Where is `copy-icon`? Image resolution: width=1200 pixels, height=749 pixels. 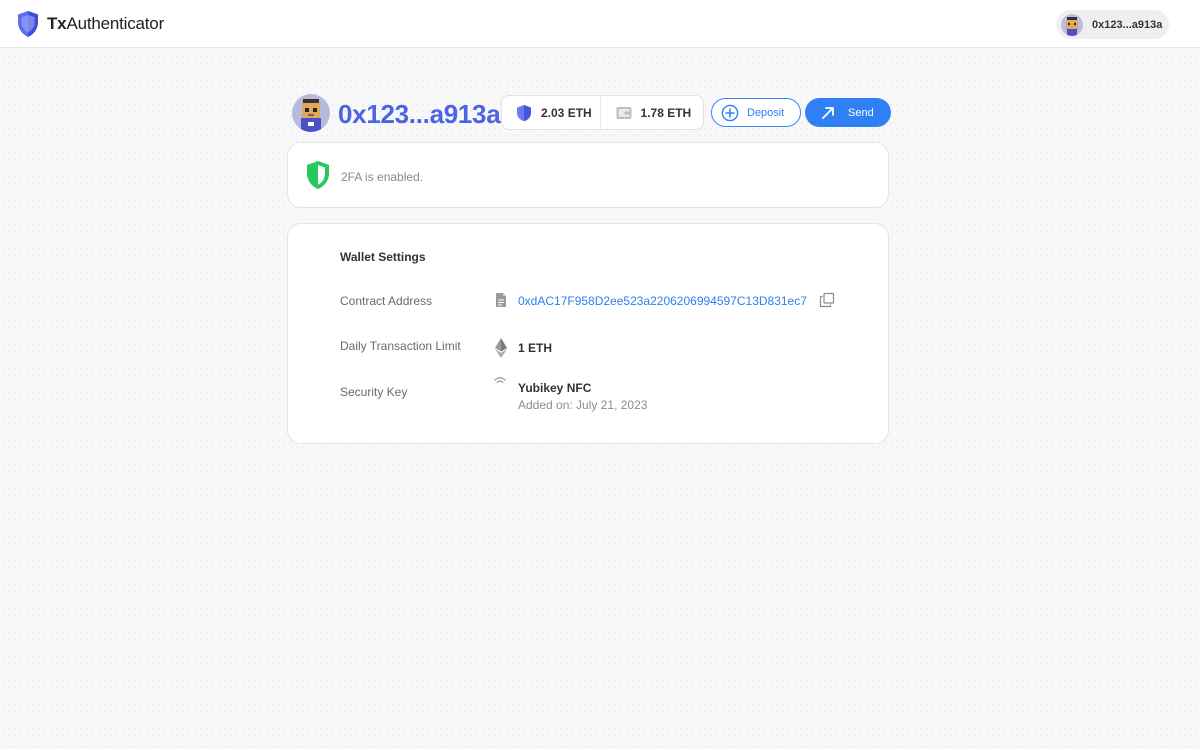 copy-icon is located at coordinates (827, 300).